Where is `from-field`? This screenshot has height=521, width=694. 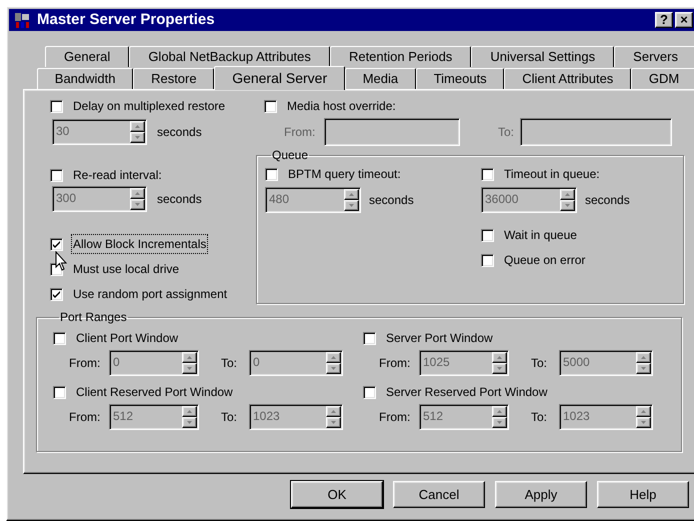 from-field is located at coordinates (392, 132).